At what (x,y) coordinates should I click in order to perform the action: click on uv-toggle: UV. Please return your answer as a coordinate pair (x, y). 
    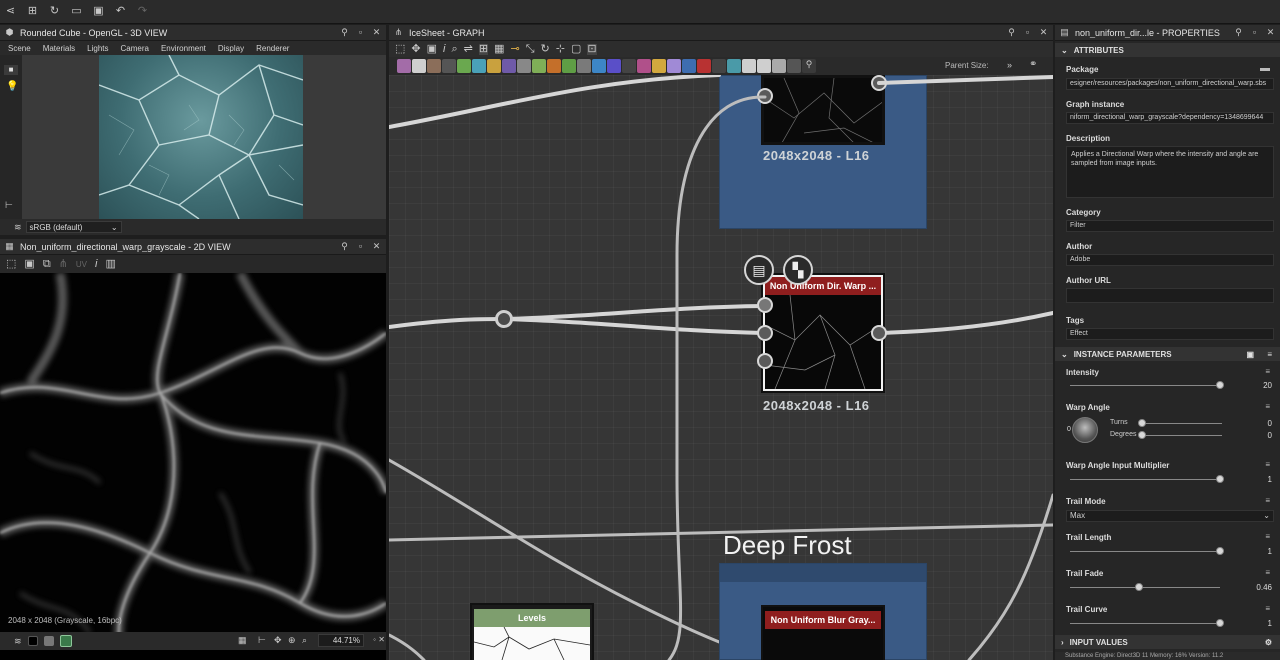
    Looking at the image, I should click on (81, 264).